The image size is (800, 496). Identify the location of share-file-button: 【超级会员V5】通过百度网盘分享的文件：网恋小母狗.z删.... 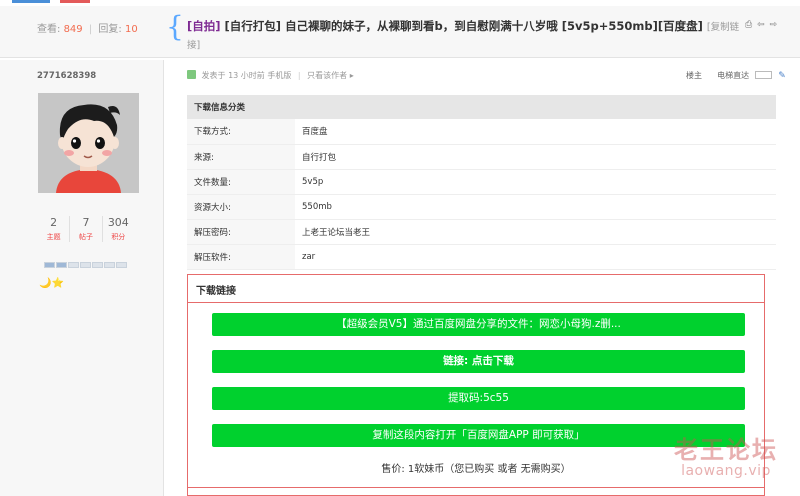
(478, 324).